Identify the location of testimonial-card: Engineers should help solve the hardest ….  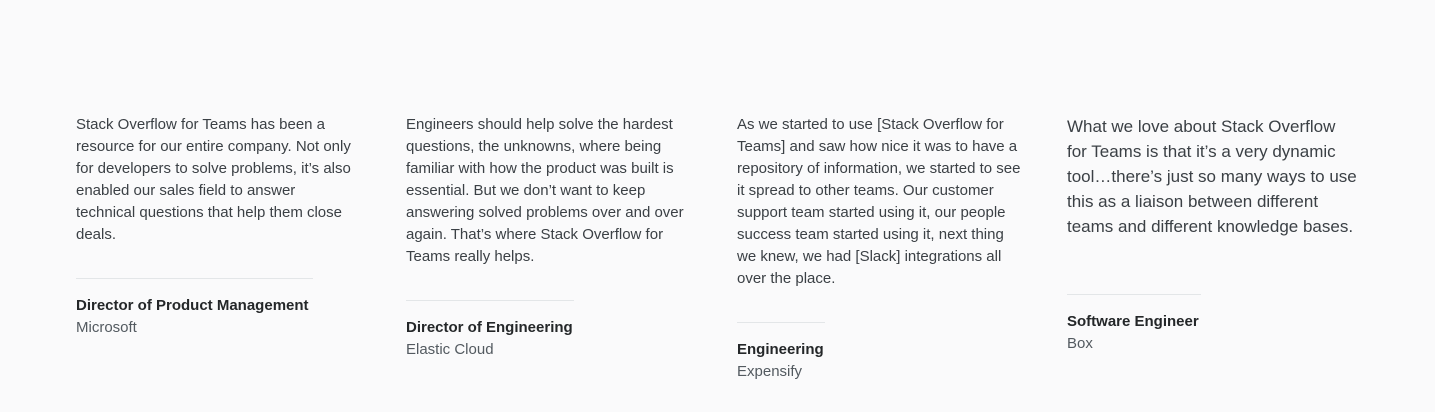
(550, 237).